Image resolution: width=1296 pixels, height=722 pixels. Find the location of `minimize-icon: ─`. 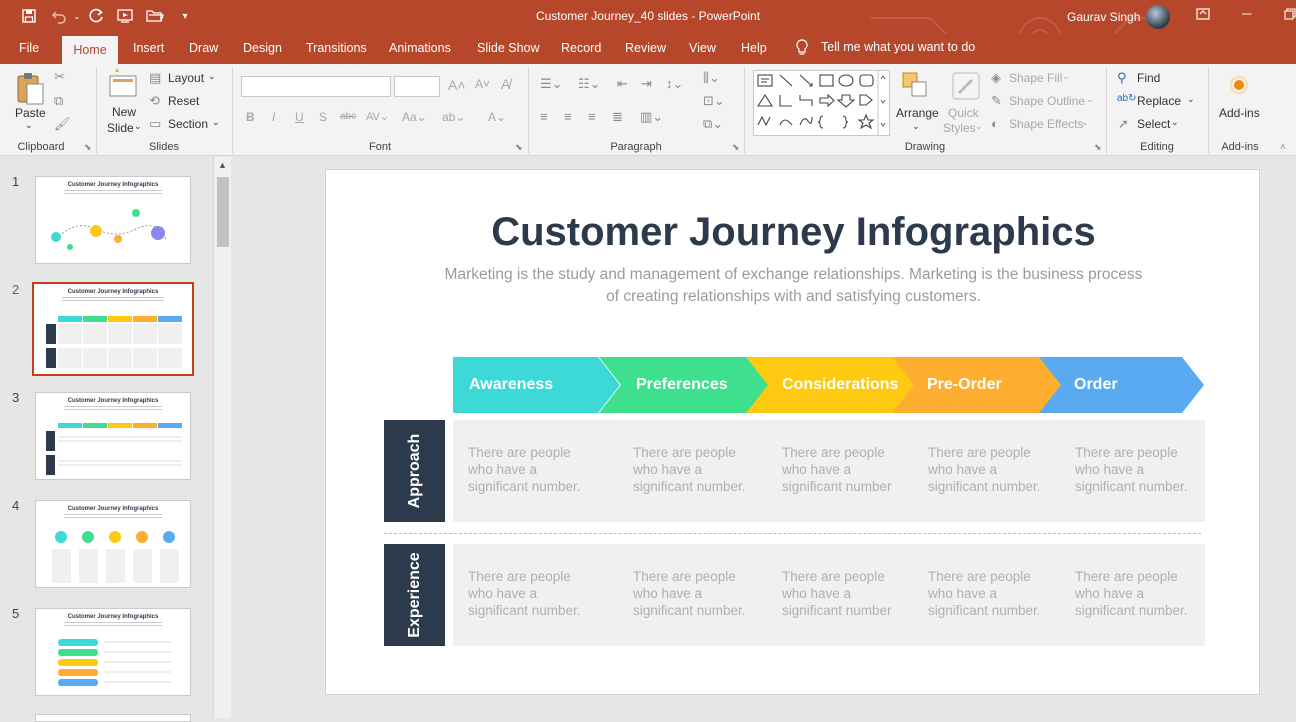

minimize-icon: ─ is located at coordinates (1246, 13).